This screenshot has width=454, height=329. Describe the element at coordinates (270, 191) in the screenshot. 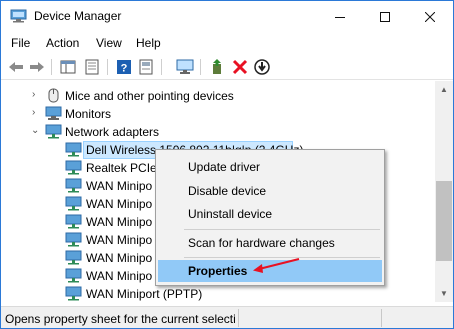

I see `menu-item-disable-device: Disable device` at that location.